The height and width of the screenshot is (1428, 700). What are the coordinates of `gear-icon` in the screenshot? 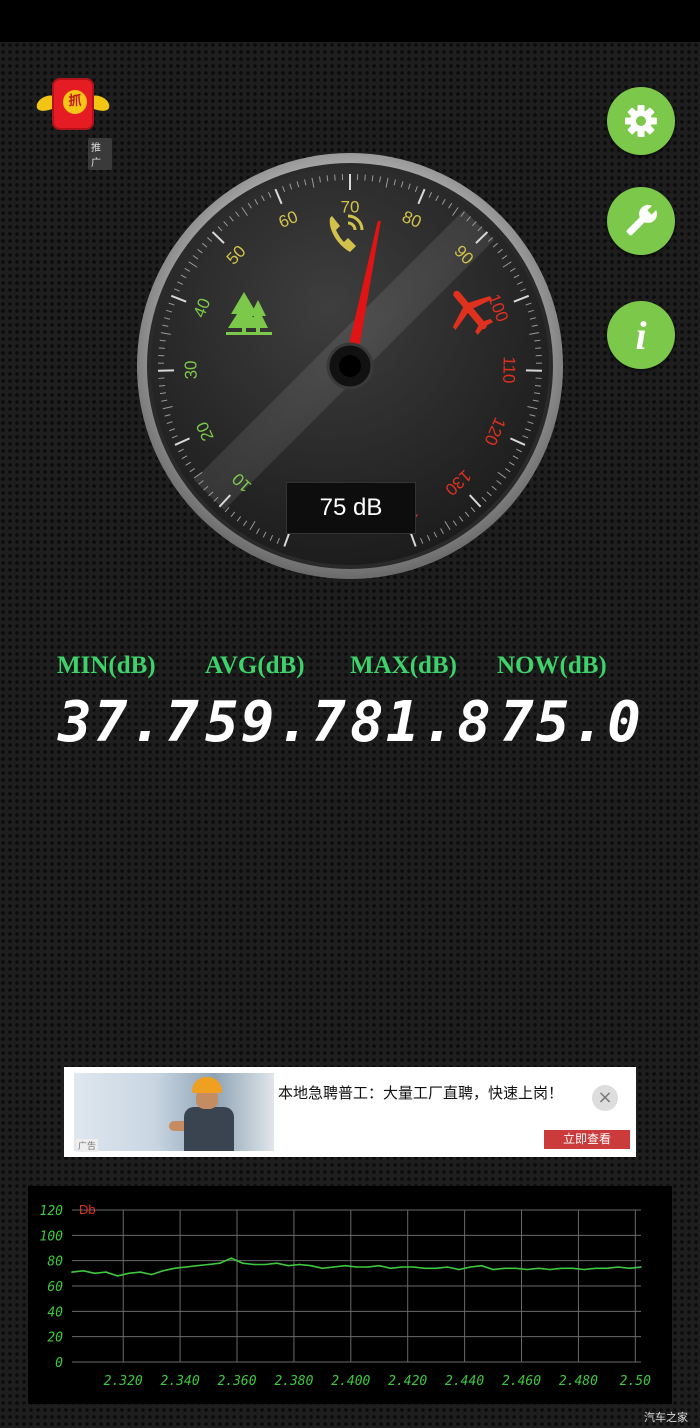 It's located at (641, 121).